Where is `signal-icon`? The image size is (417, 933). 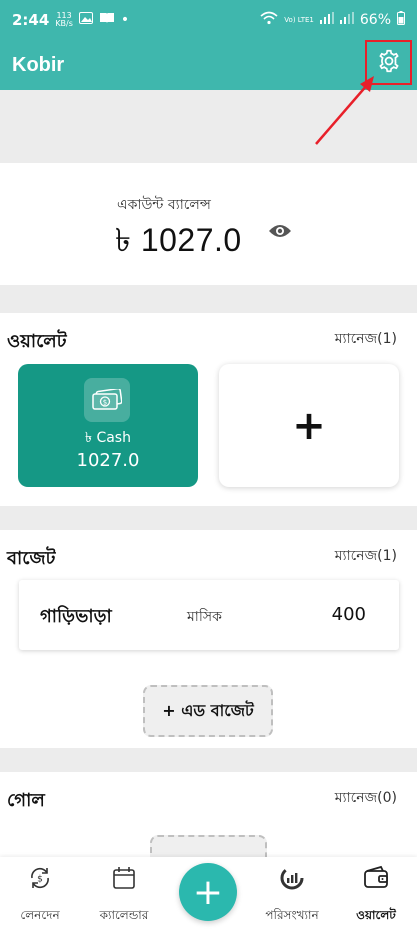 signal-icon is located at coordinates (326, 20).